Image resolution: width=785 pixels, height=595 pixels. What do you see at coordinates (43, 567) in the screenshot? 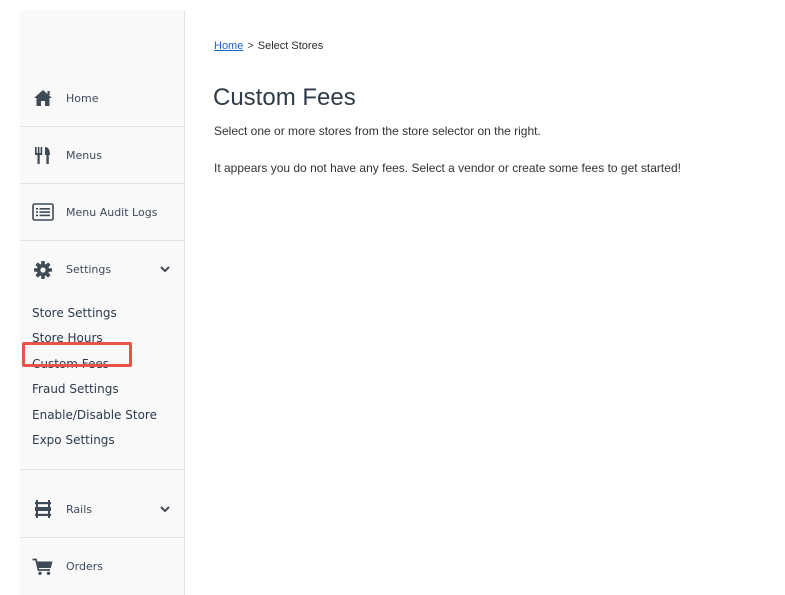
I see `cart-icon` at bounding box center [43, 567].